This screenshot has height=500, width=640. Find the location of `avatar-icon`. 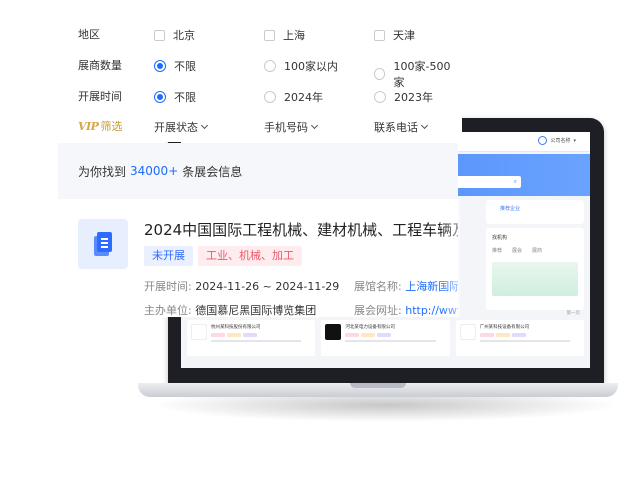

avatar-icon is located at coordinates (543, 140).